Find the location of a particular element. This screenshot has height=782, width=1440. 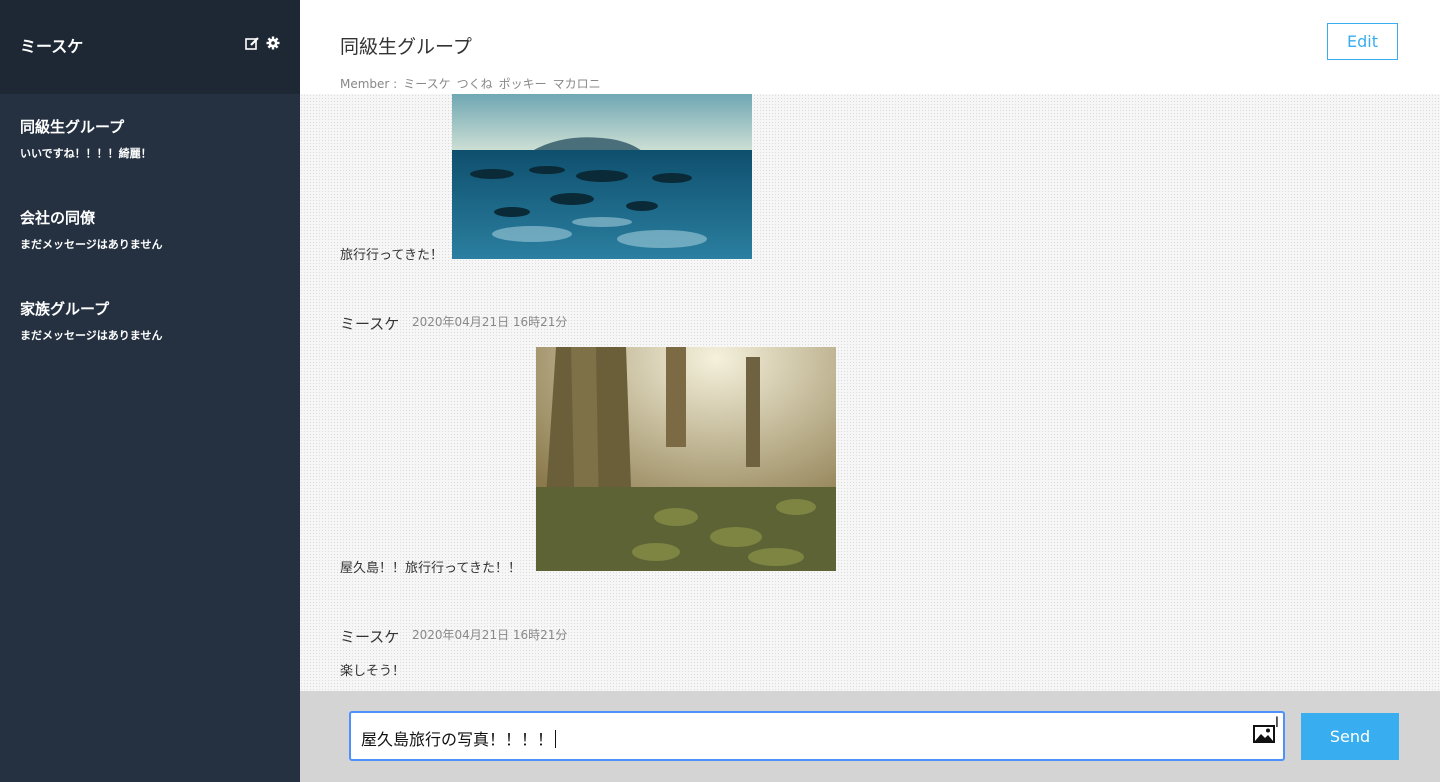

message-image-ocean is located at coordinates (602, 176).